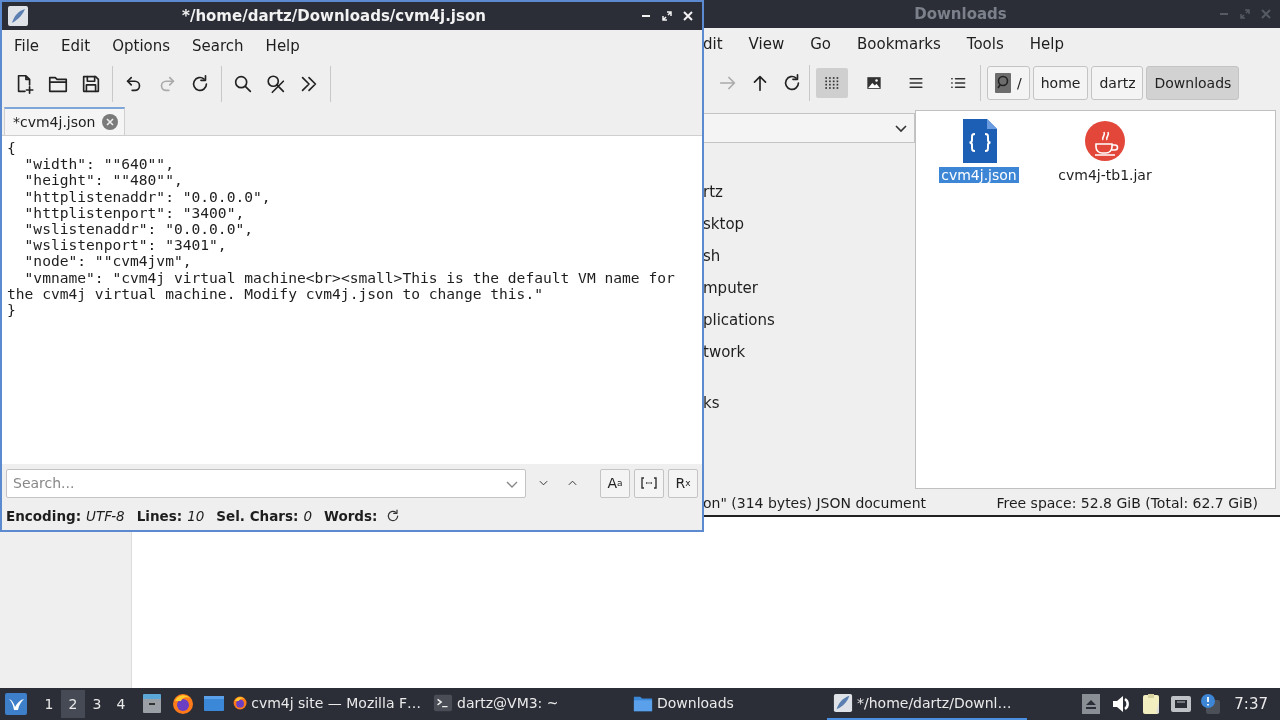  Describe the element at coordinates (307, 516) in the screenshot. I see `status-value: 0` at that location.